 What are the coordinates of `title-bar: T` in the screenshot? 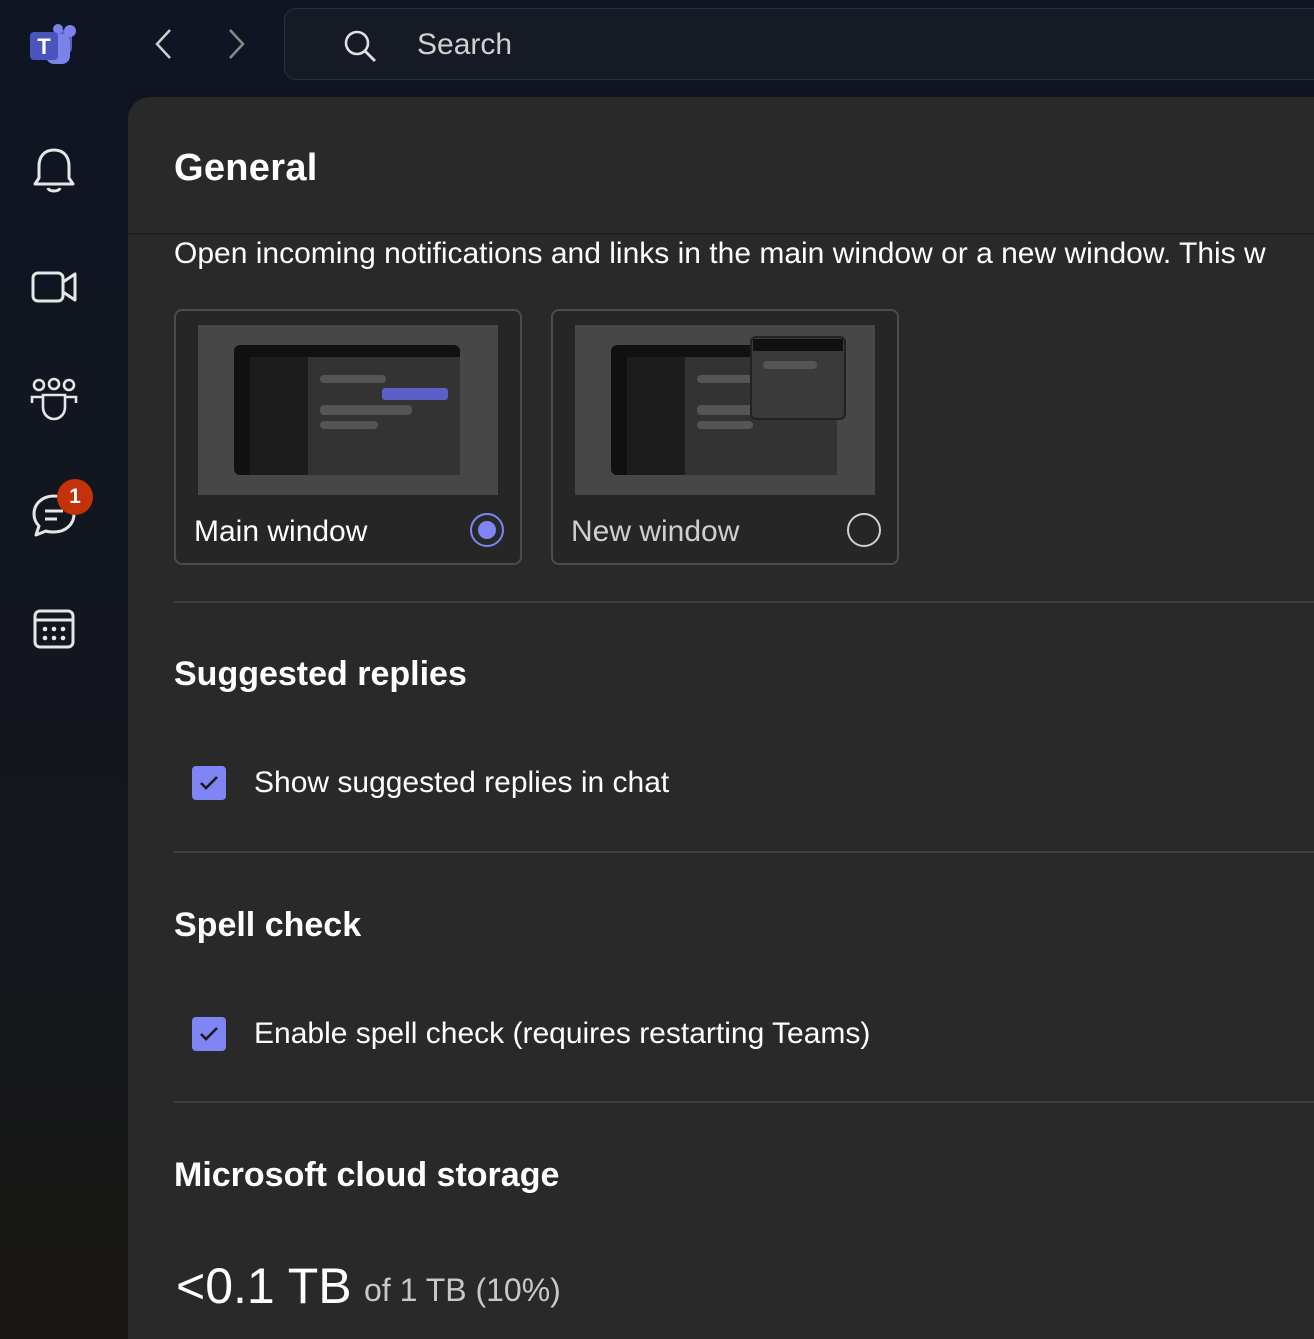 It's located at (657, 46).